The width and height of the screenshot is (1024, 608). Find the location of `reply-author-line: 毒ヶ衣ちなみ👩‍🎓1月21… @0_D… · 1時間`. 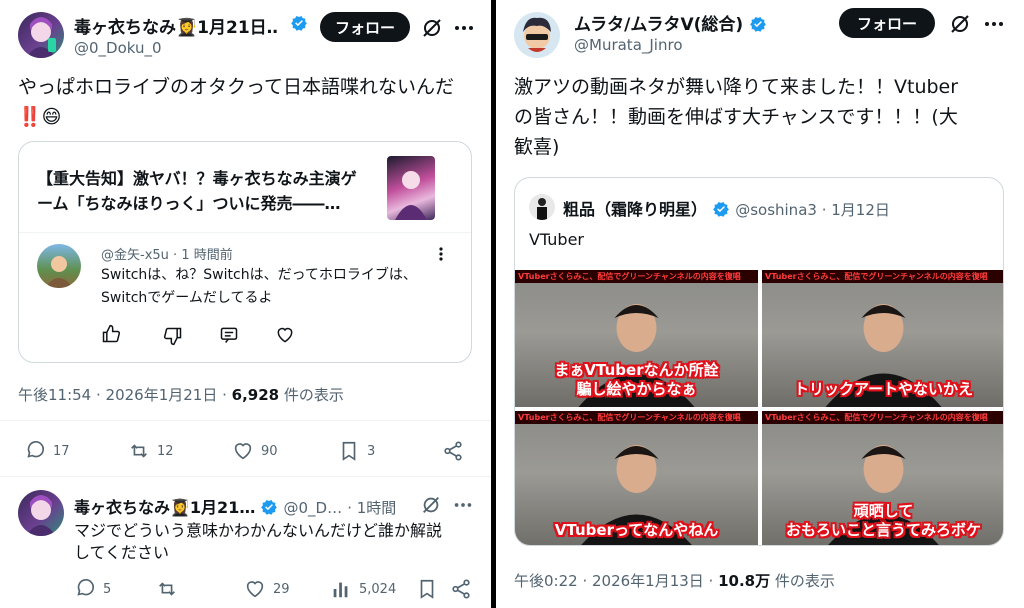

reply-author-line: 毒ヶ衣ちなみ👩‍🎓1月21… @0_D… · 1時間 is located at coordinates (244, 506).